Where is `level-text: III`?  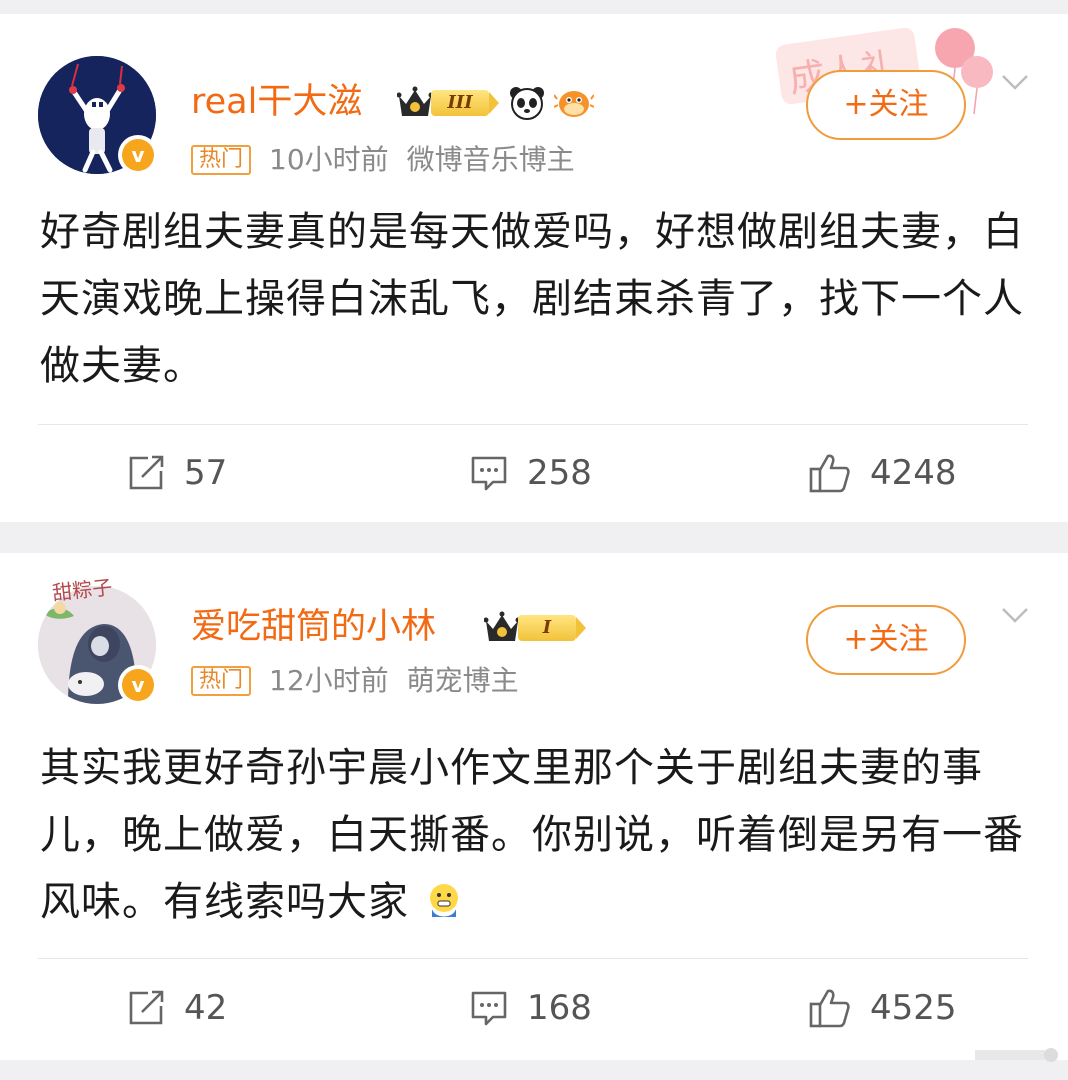
level-text: III is located at coordinates (460, 103).